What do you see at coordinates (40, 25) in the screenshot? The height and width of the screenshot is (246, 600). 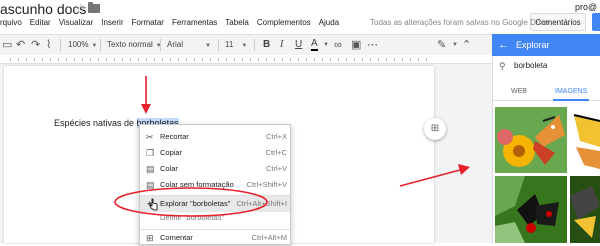 I see `menu-edit: Editar` at bounding box center [40, 25].